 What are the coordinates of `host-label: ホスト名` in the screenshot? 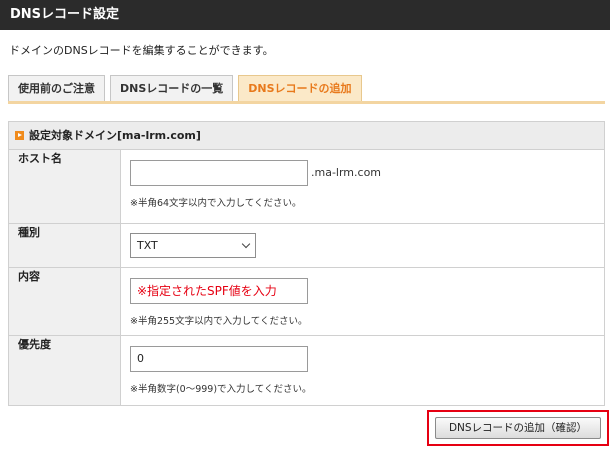 It's located at (64, 186).